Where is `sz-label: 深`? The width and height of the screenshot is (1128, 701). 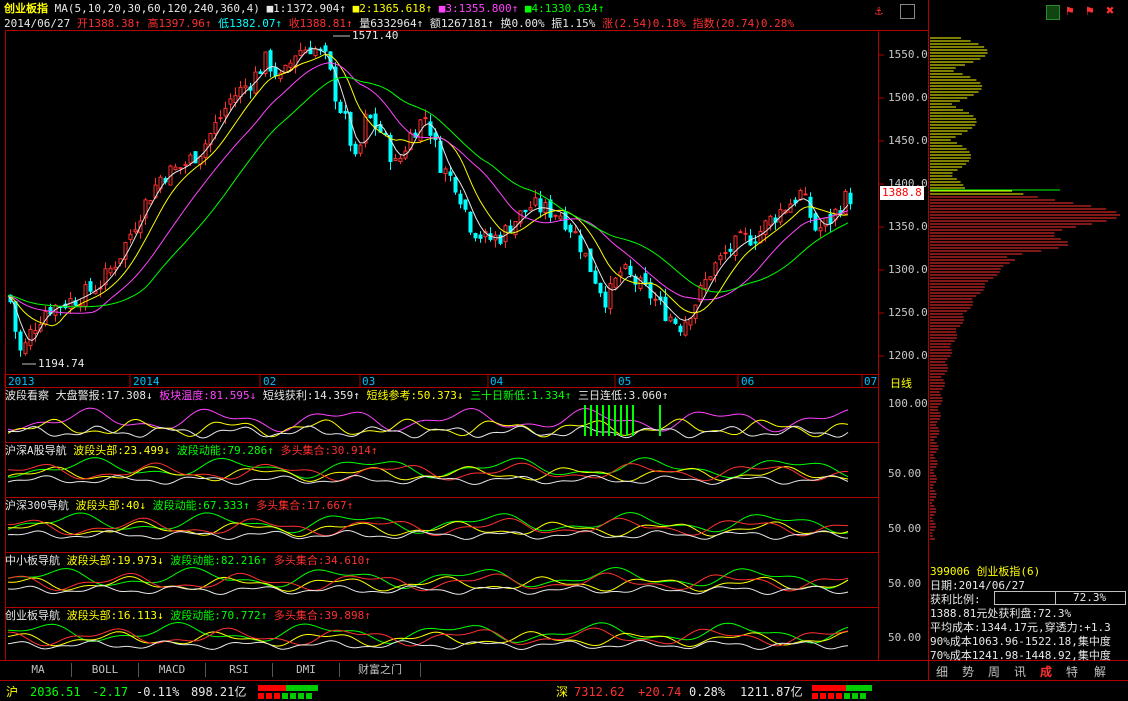
sz-label: 深 is located at coordinates (562, 692).